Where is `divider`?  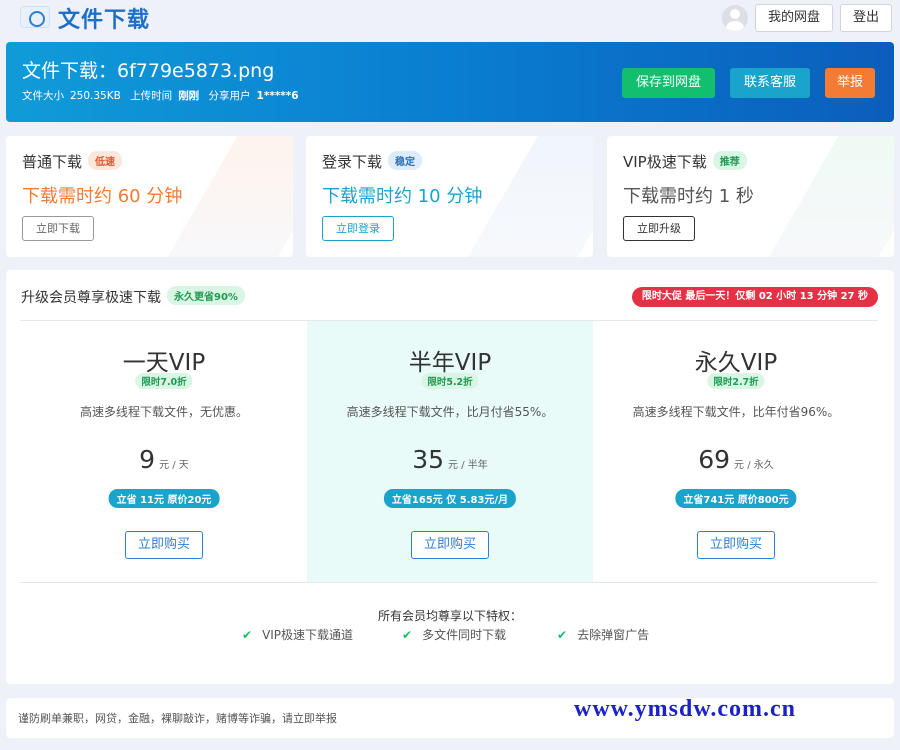
divider is located at coordinates (449, 582).